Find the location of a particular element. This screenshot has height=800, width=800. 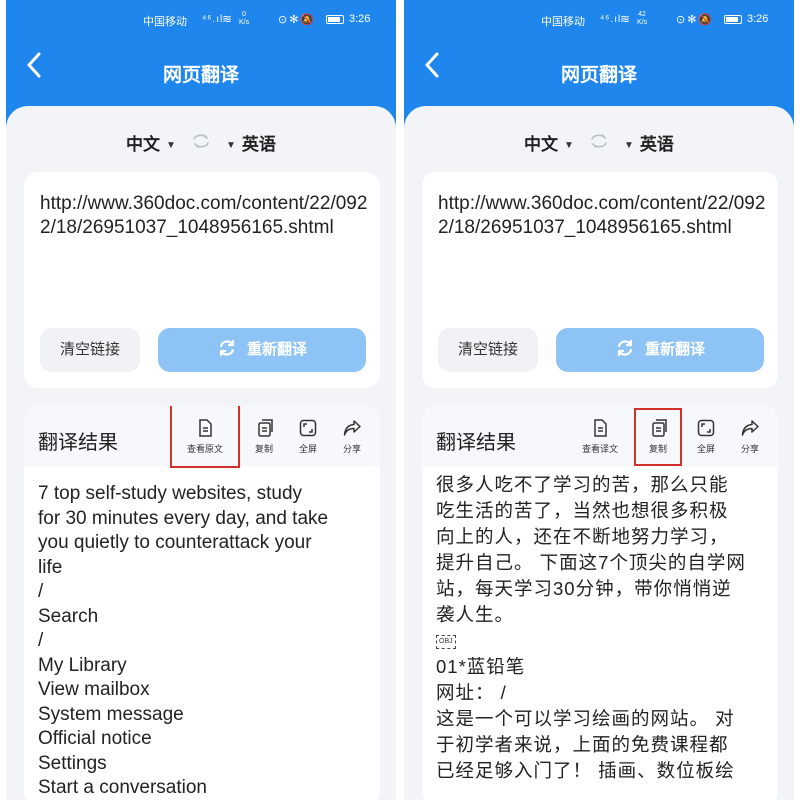

result-line: System message is located at coordinates (111, 714).